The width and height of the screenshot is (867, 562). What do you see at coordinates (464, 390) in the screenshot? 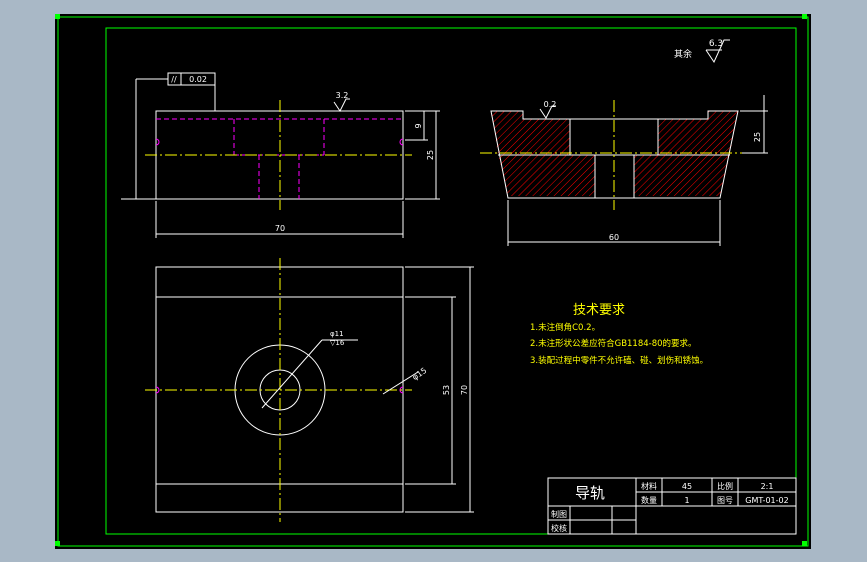
I see `top-dim-outer-height: 70` at bounding box center [464, 390].